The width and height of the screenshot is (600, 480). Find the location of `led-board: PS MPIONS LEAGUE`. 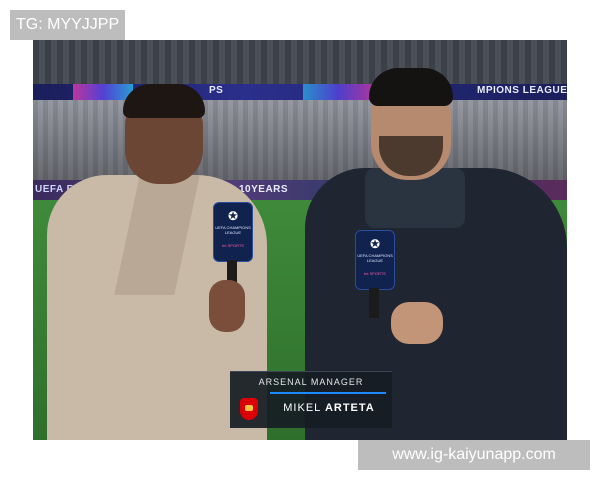

led-board: PS MPIONS LEAGUE is located at coordinates (300, 92).